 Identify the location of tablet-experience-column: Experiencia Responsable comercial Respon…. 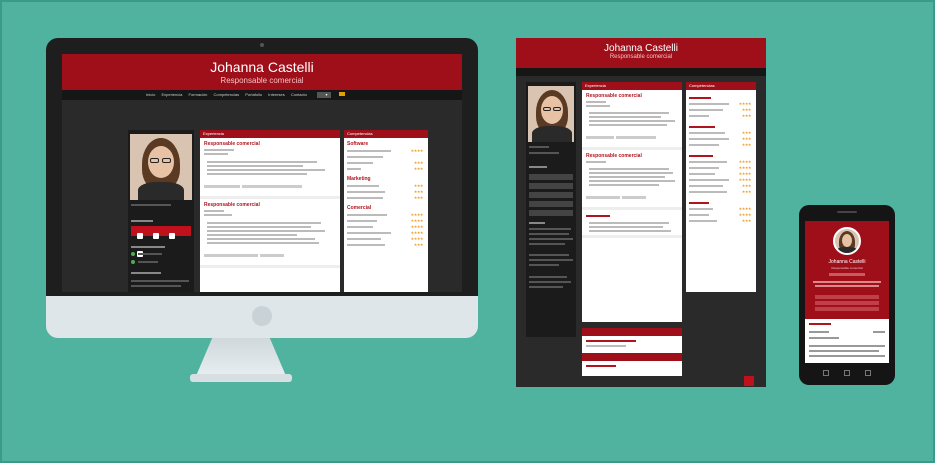
(632, 202).